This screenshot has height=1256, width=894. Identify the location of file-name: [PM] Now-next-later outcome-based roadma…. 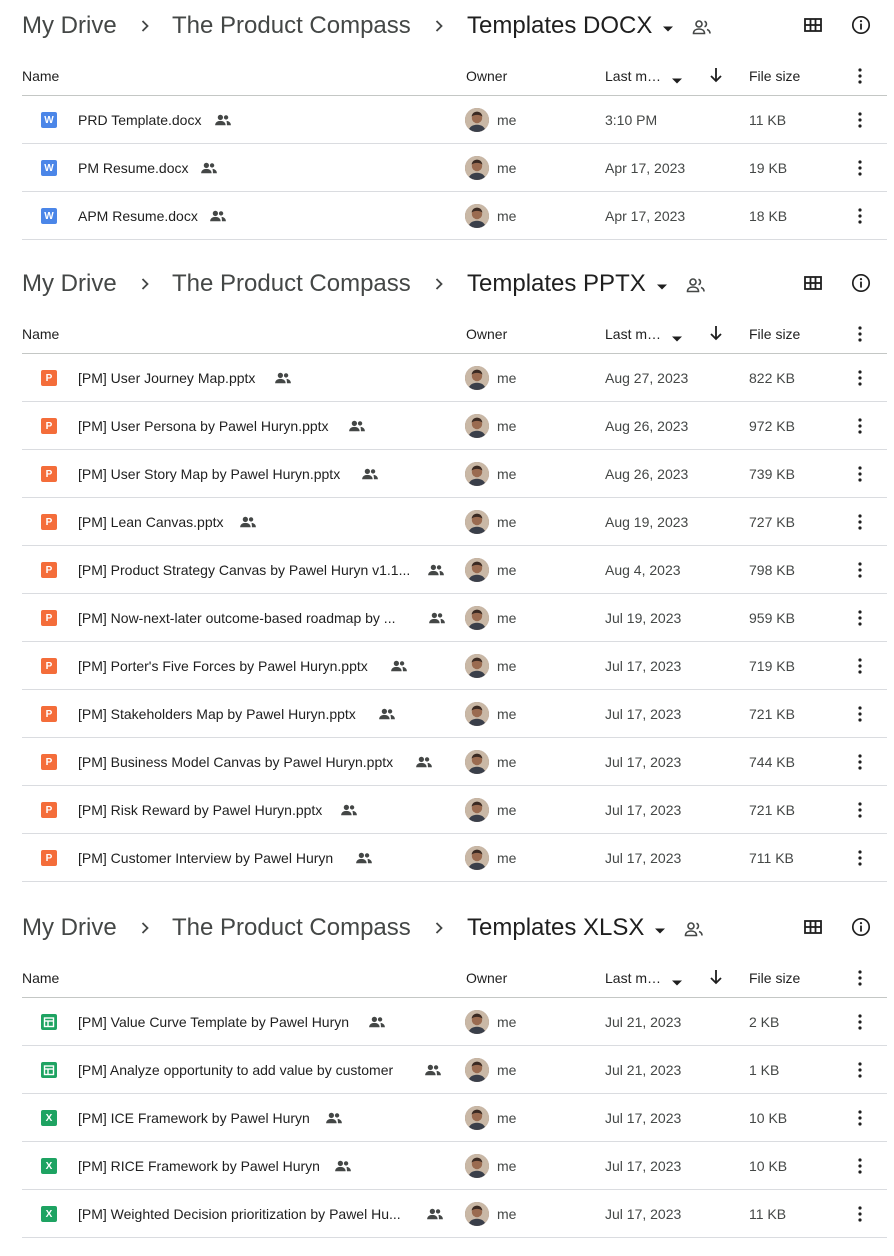
(236, 618).